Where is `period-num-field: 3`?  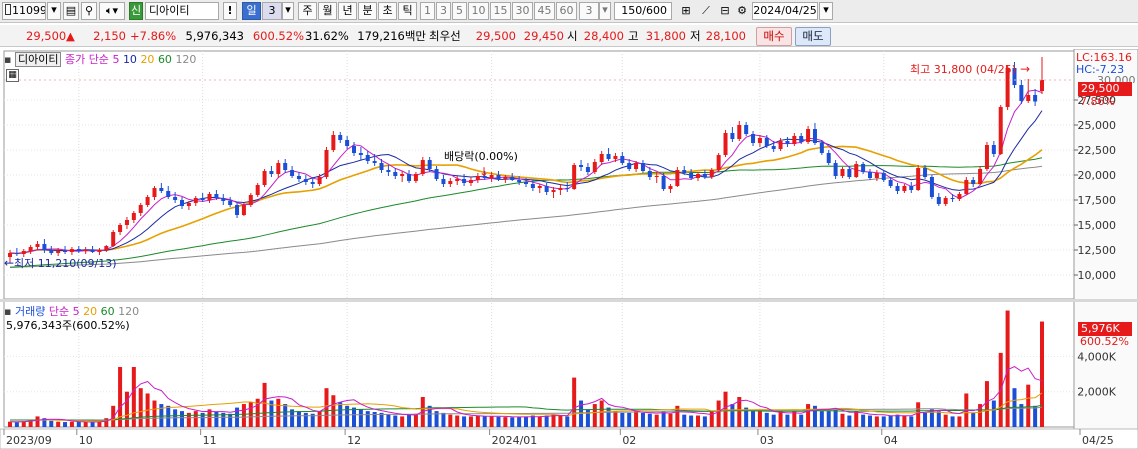
period-num-field: 3 is located at coordinates (272, 11).